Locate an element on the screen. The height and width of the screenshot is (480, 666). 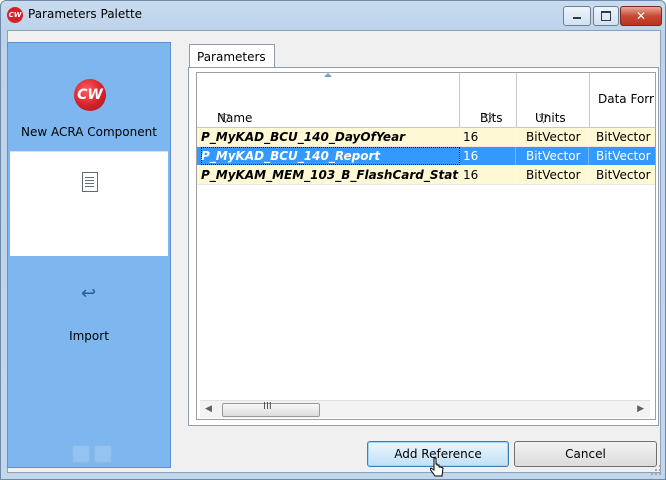
cell-name: P_MyKAM_MEM_103_B_FlashCard_Status is located at coordinates (330, 175).